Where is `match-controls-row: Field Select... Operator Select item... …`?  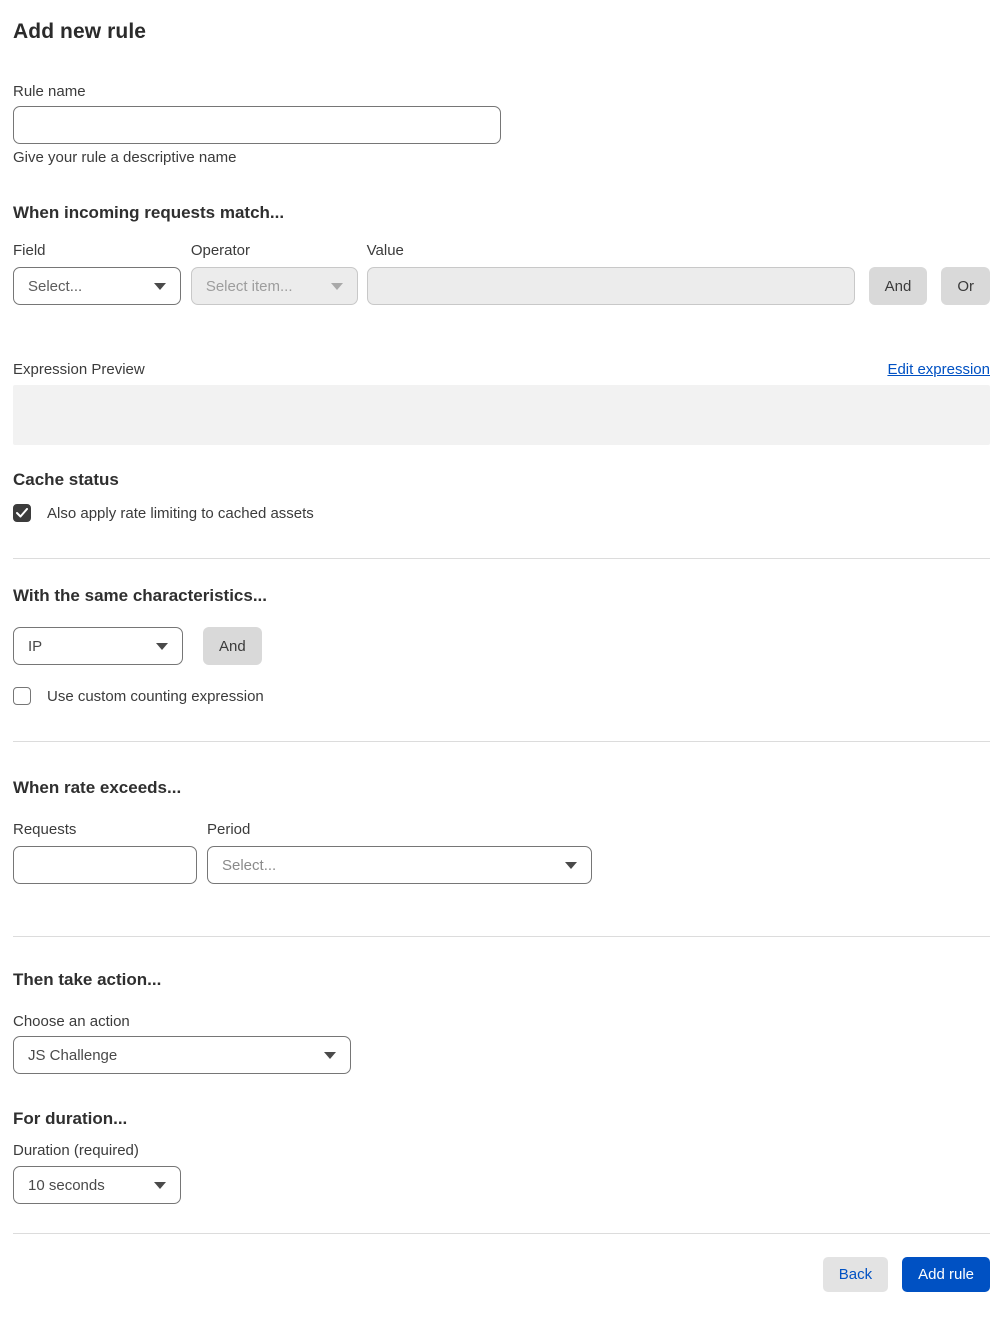 match-controls-row: Field Select... Operator Select item... … is located at coordinates (501, 273).